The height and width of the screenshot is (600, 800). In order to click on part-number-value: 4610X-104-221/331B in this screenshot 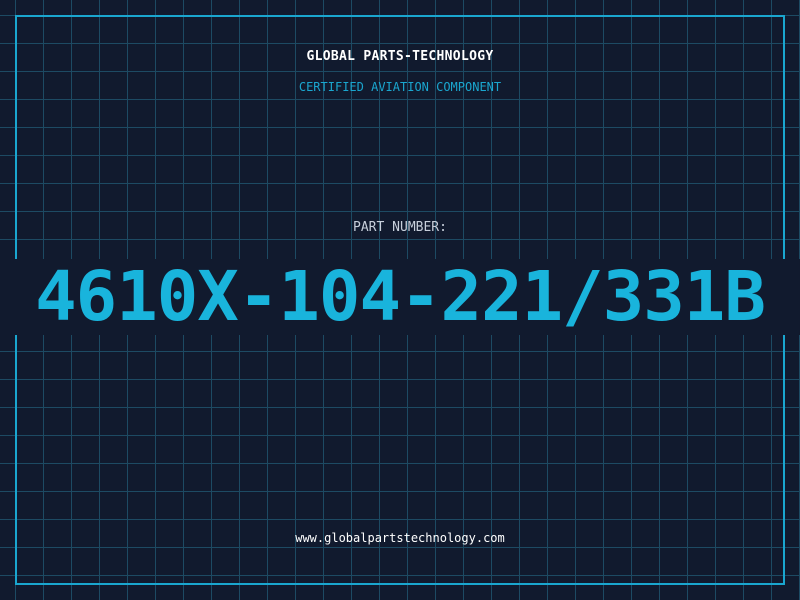, I will do `click(400, 297)`.